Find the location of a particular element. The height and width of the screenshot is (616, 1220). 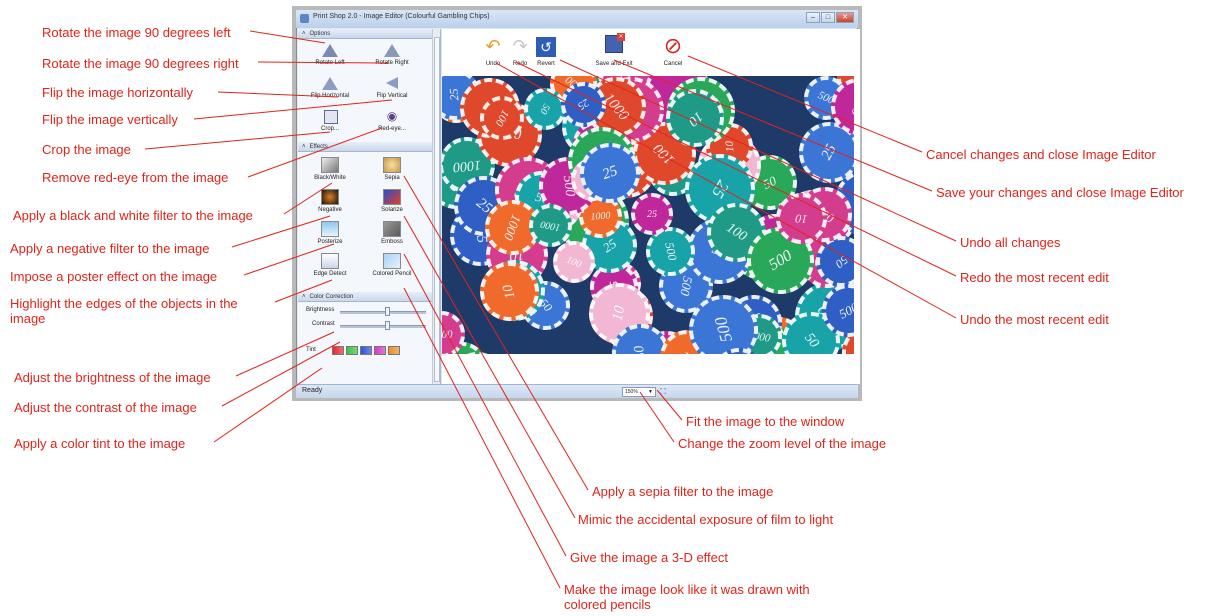

annotation-save: Save your changes and close Image Editor is located at coordinates (1060, 192).